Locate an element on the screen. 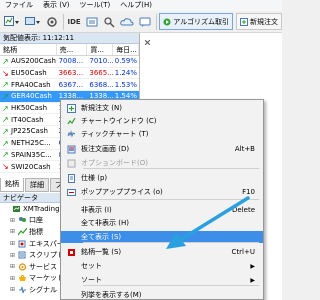 The width and height of the screenshot is (320, 300). close-icon is located at coordinates (147, 42).